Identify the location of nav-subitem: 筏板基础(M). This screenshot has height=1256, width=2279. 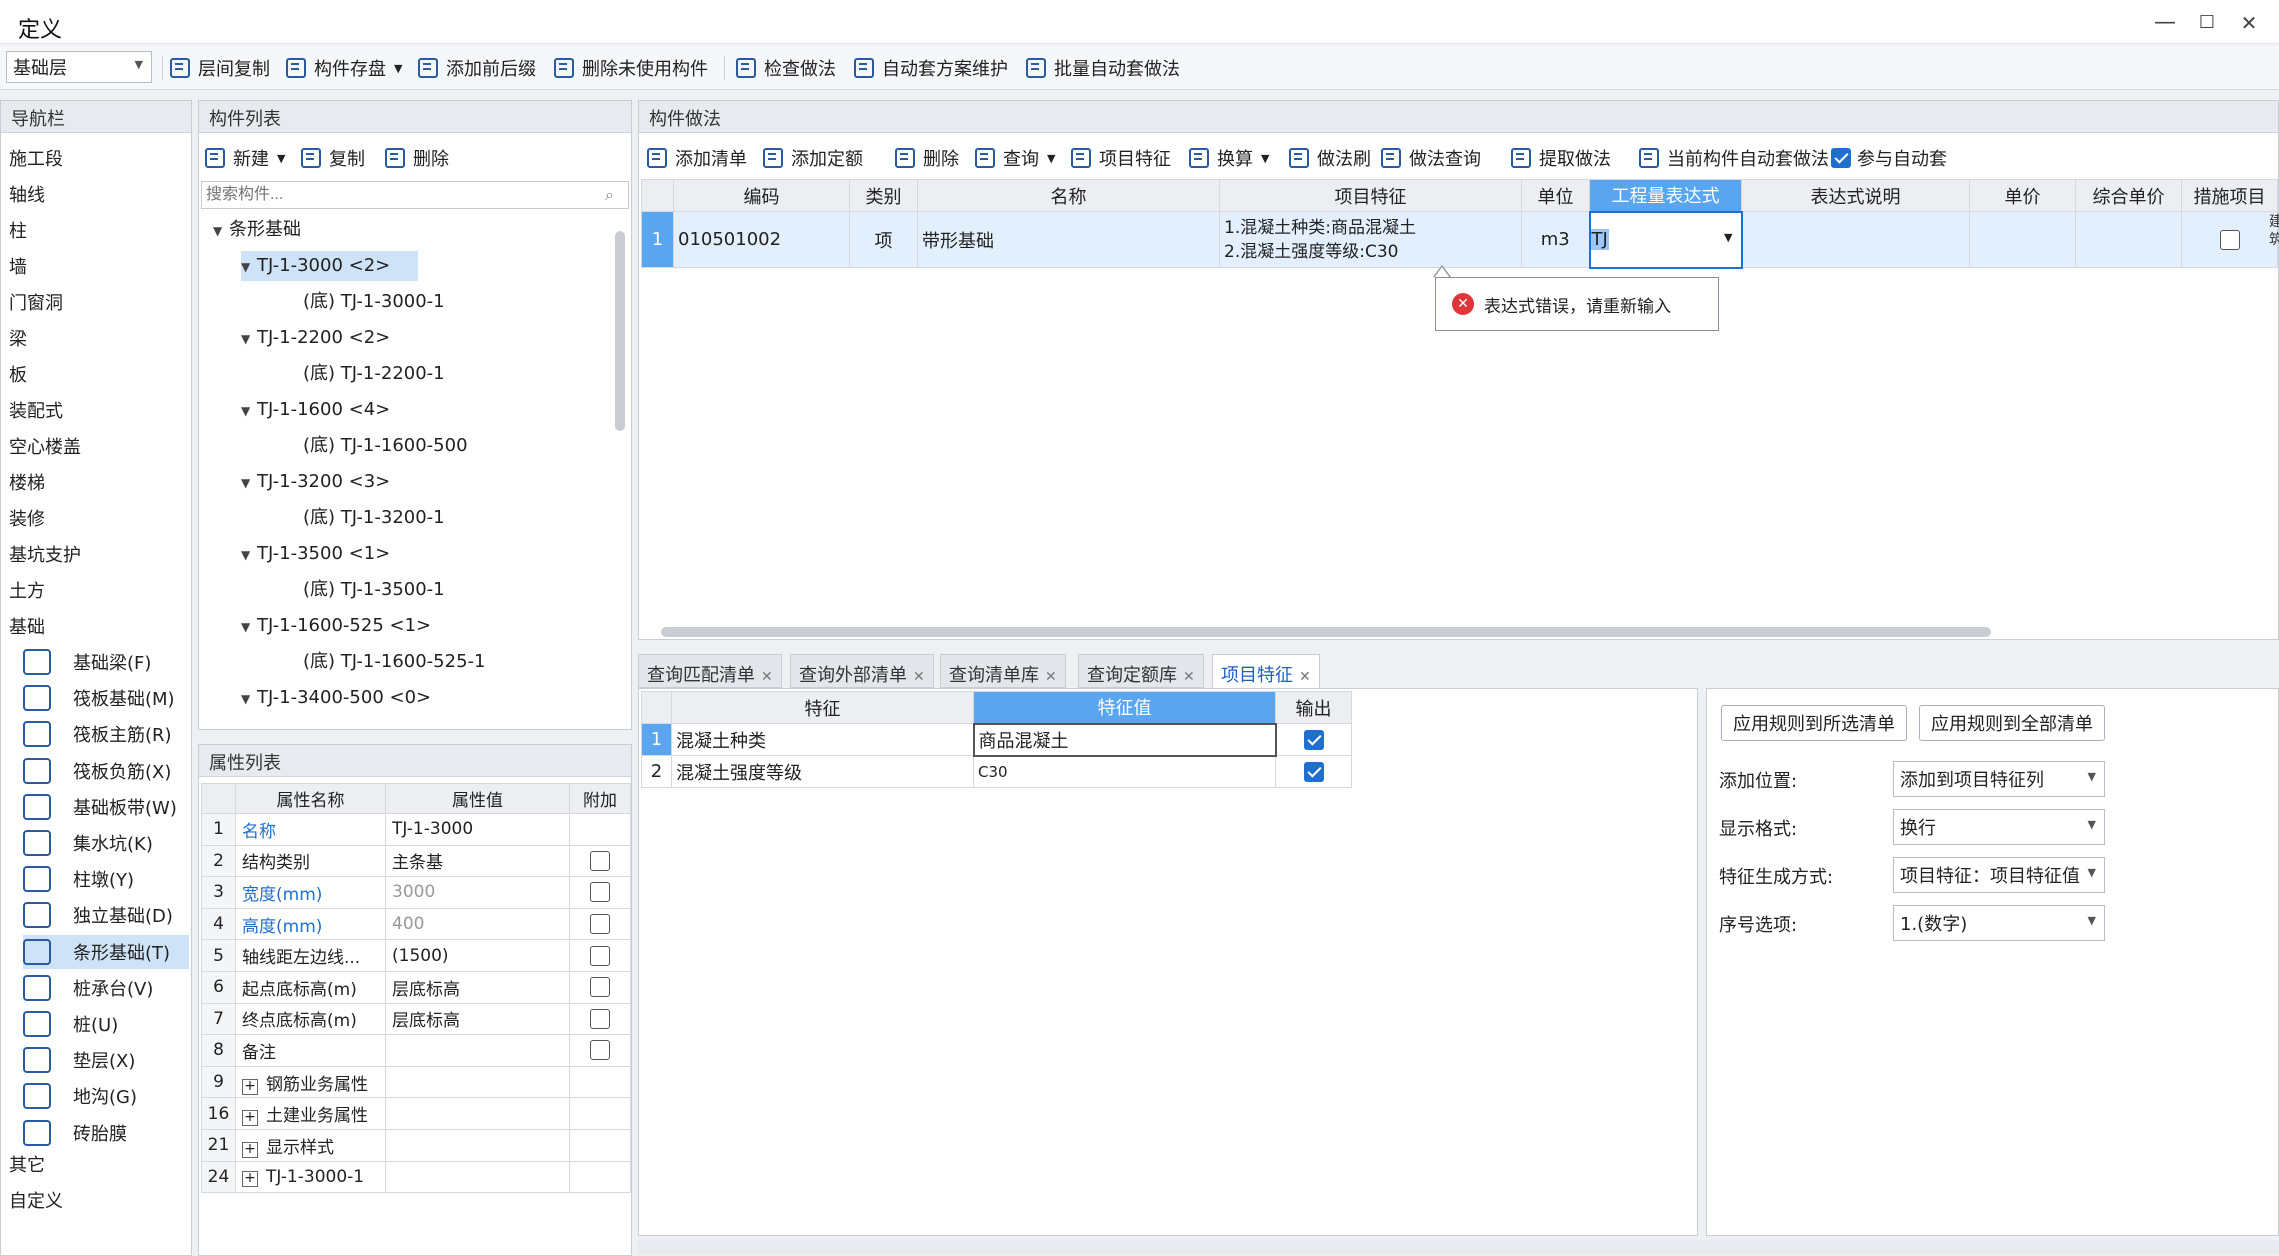
(106, 698).